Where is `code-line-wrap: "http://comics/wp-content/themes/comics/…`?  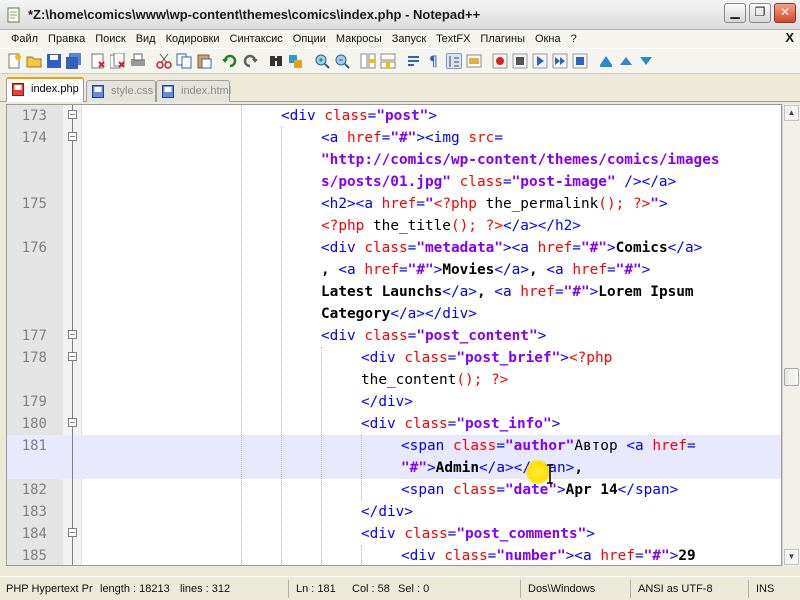 code-line-wrap: "http://comics/wp-content/themes/comics/… is located at coordinates (520, 160).